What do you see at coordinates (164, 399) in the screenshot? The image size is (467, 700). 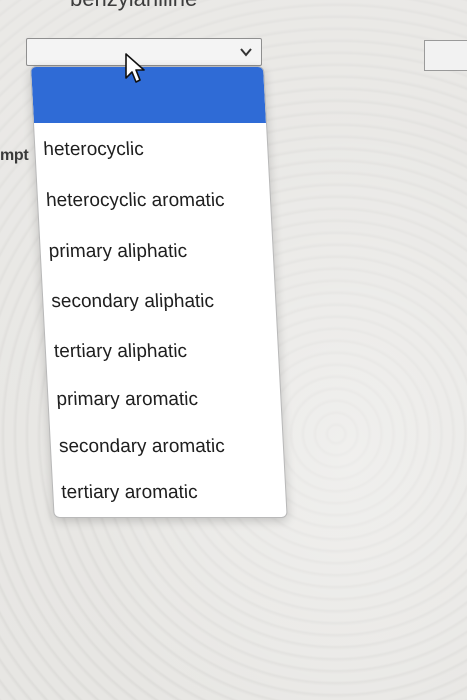 I see `option-primary-aromatic: primary aromatic` at bounding box center [164, 399].